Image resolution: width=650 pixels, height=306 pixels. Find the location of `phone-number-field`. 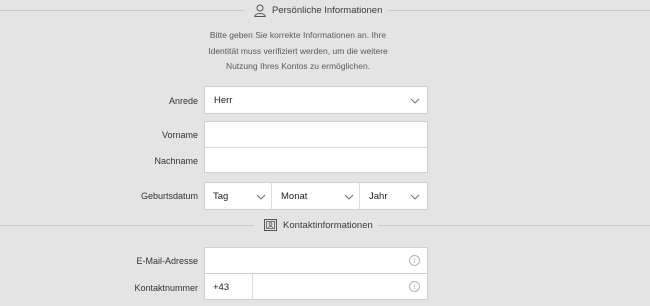

phone-number-field is located at coordinates (340, 286).